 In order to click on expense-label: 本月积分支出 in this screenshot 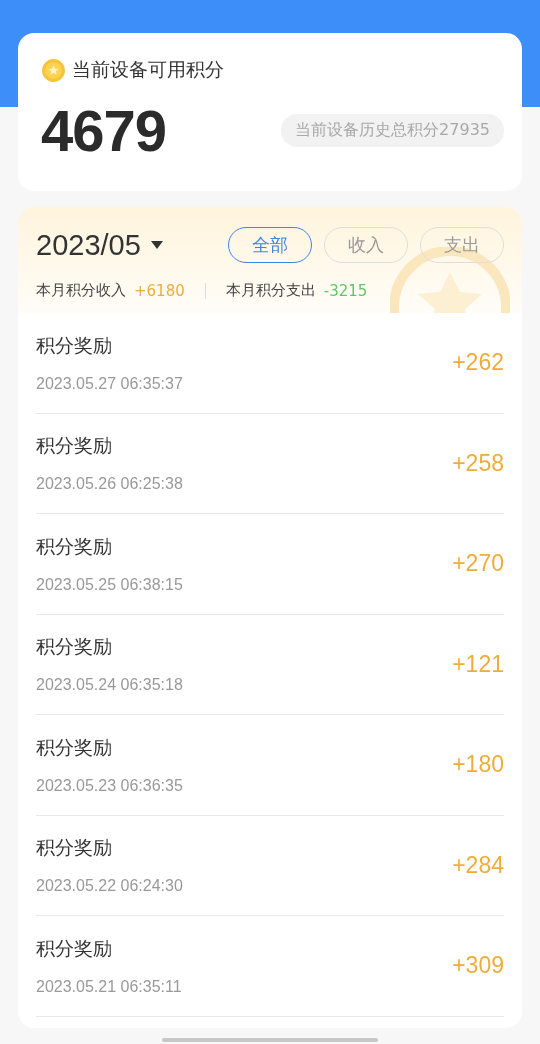, I will do `click(270, 290)`.